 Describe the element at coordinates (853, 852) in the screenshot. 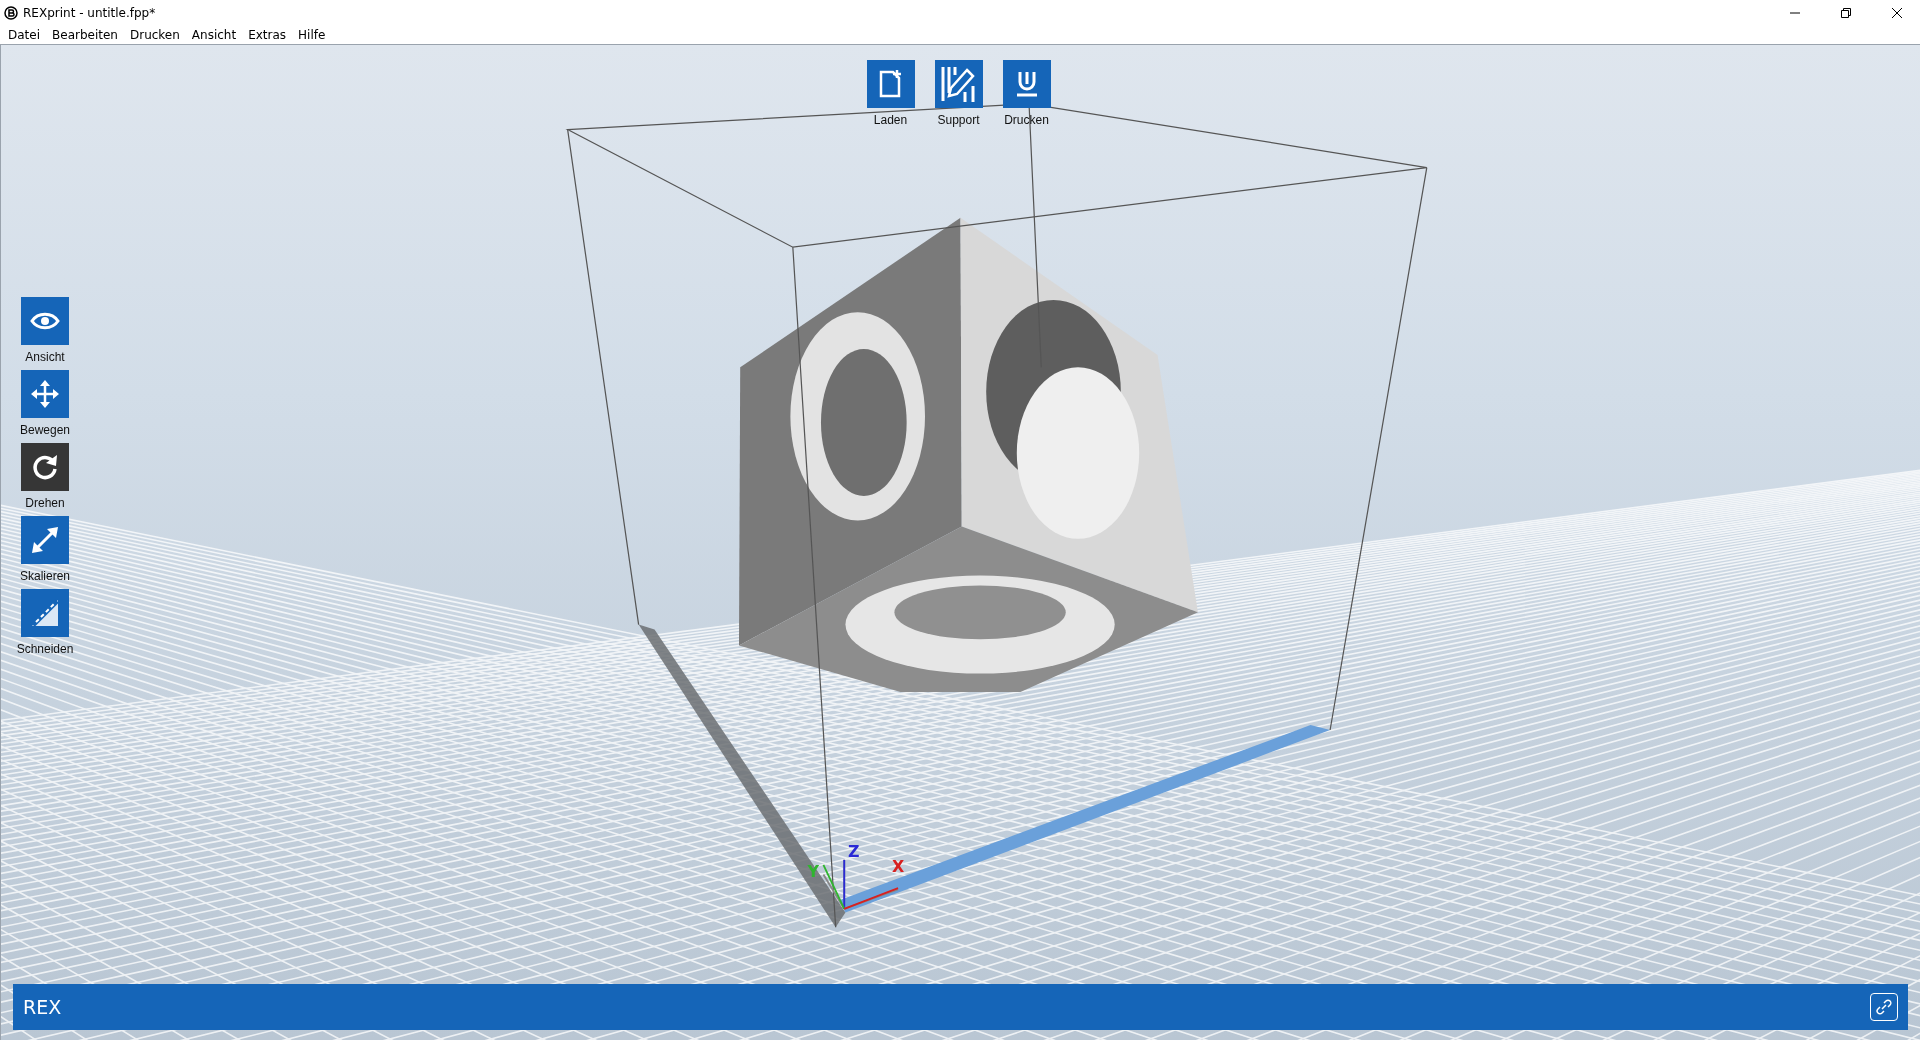

I see `axis-label: Z` at that location.